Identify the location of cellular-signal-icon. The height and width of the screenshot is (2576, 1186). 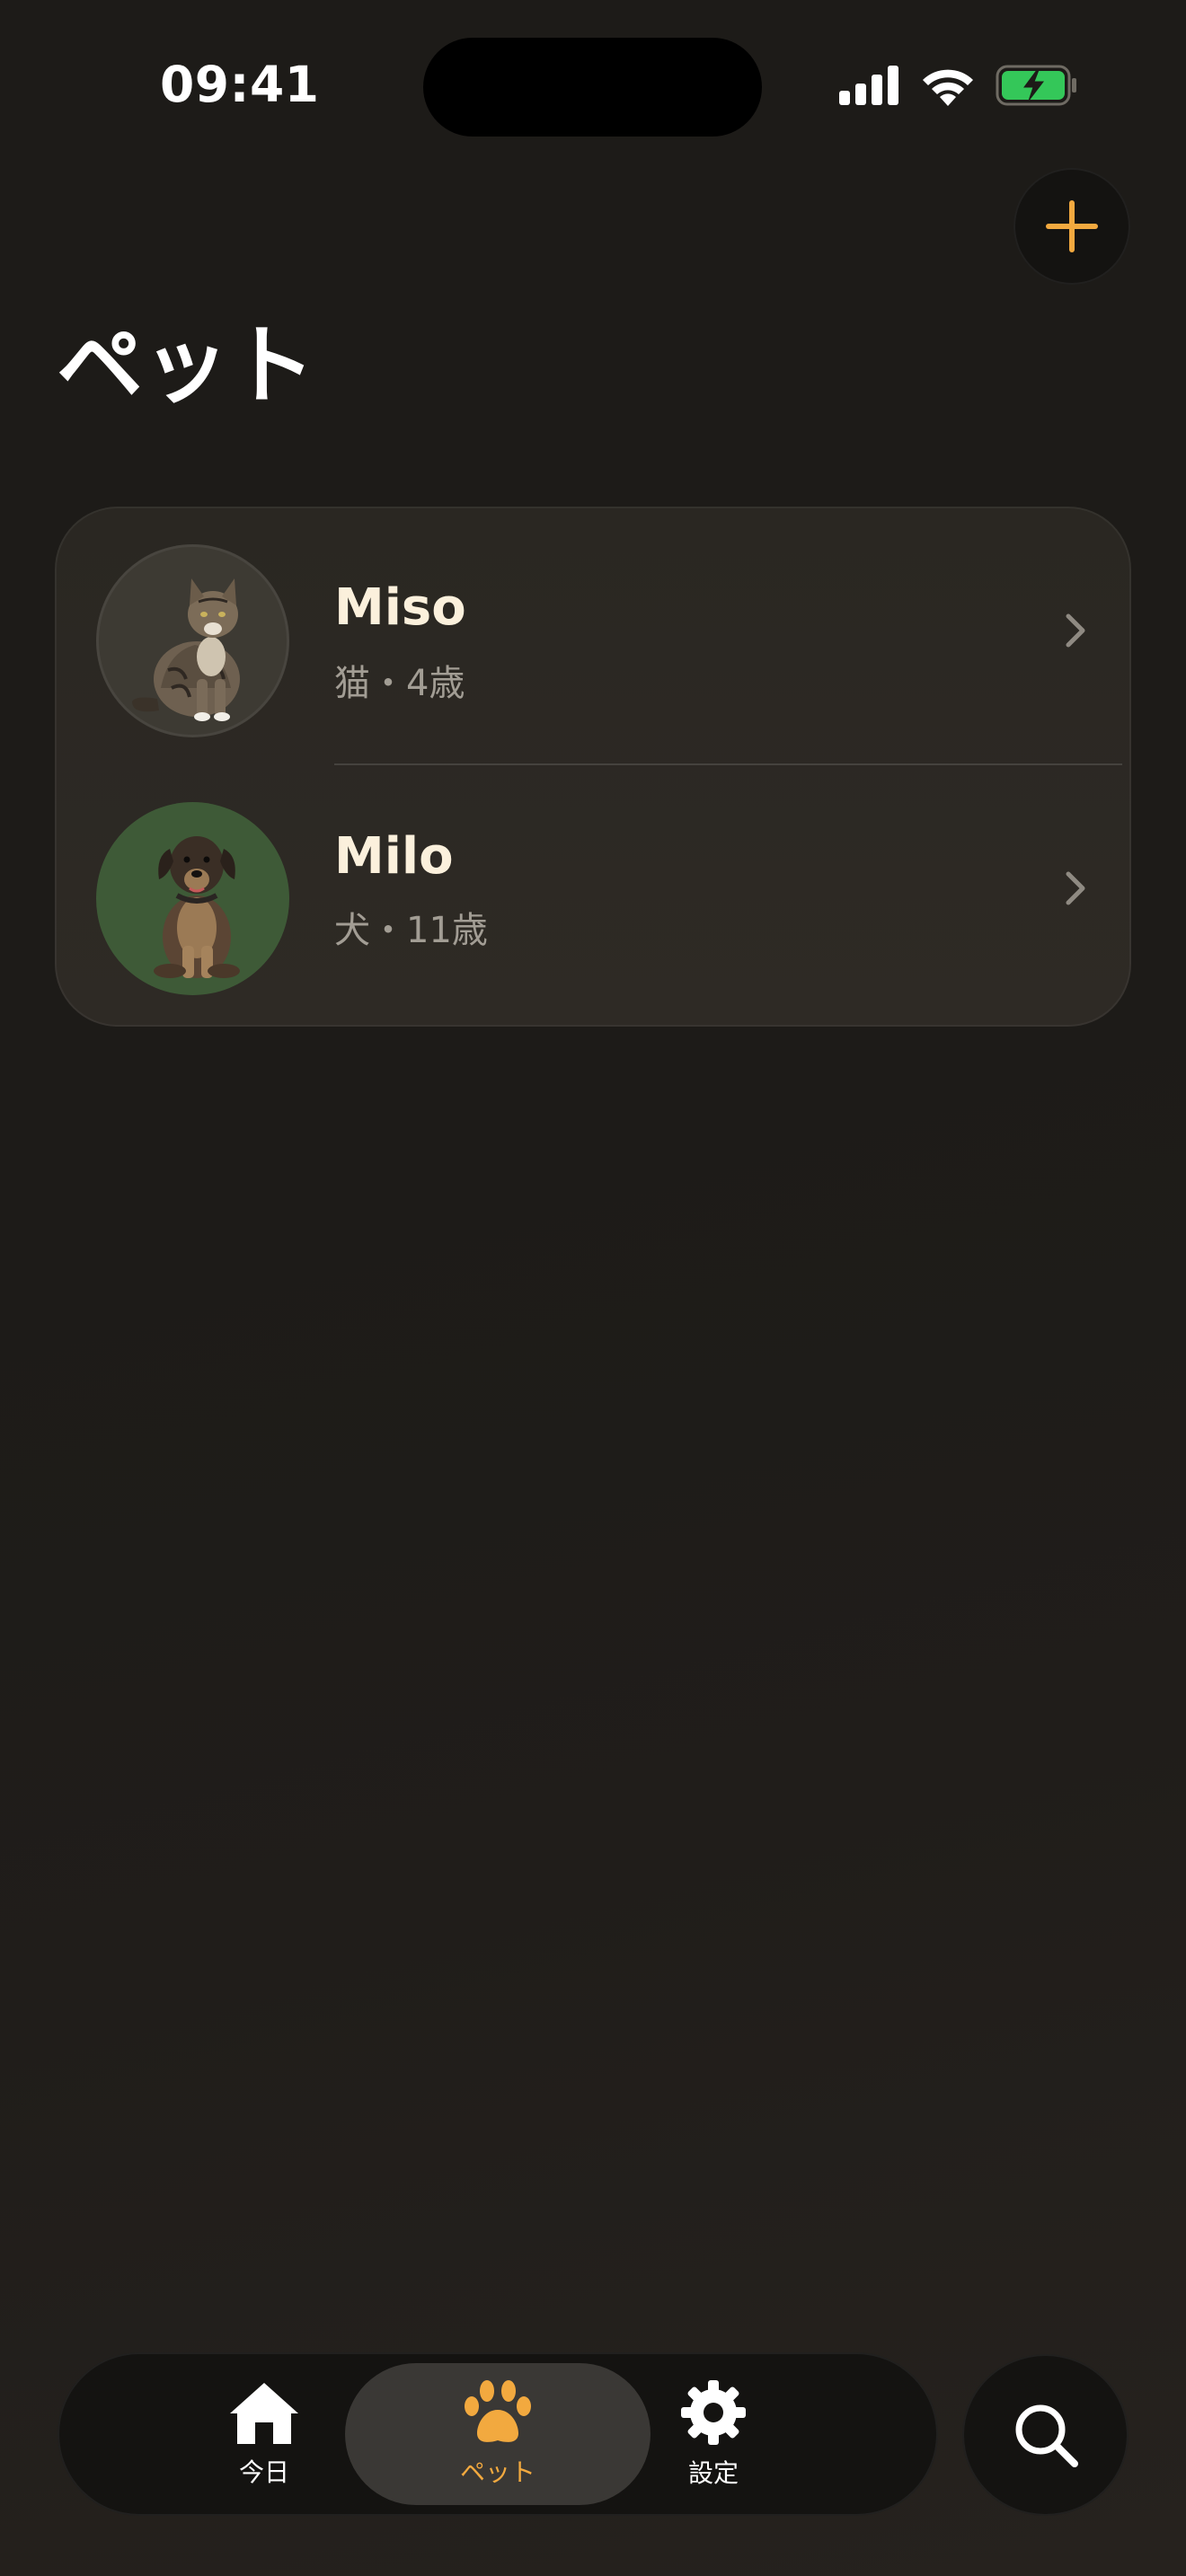
(868, 85).